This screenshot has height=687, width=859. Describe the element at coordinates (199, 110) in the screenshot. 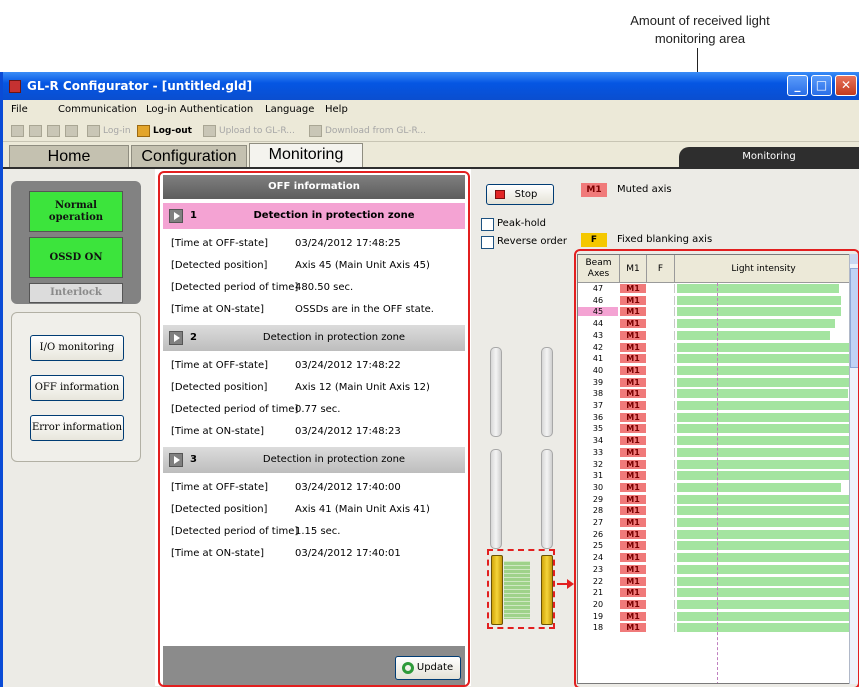

I see `menu-login-authentication: Log-in Authentication` at that location.